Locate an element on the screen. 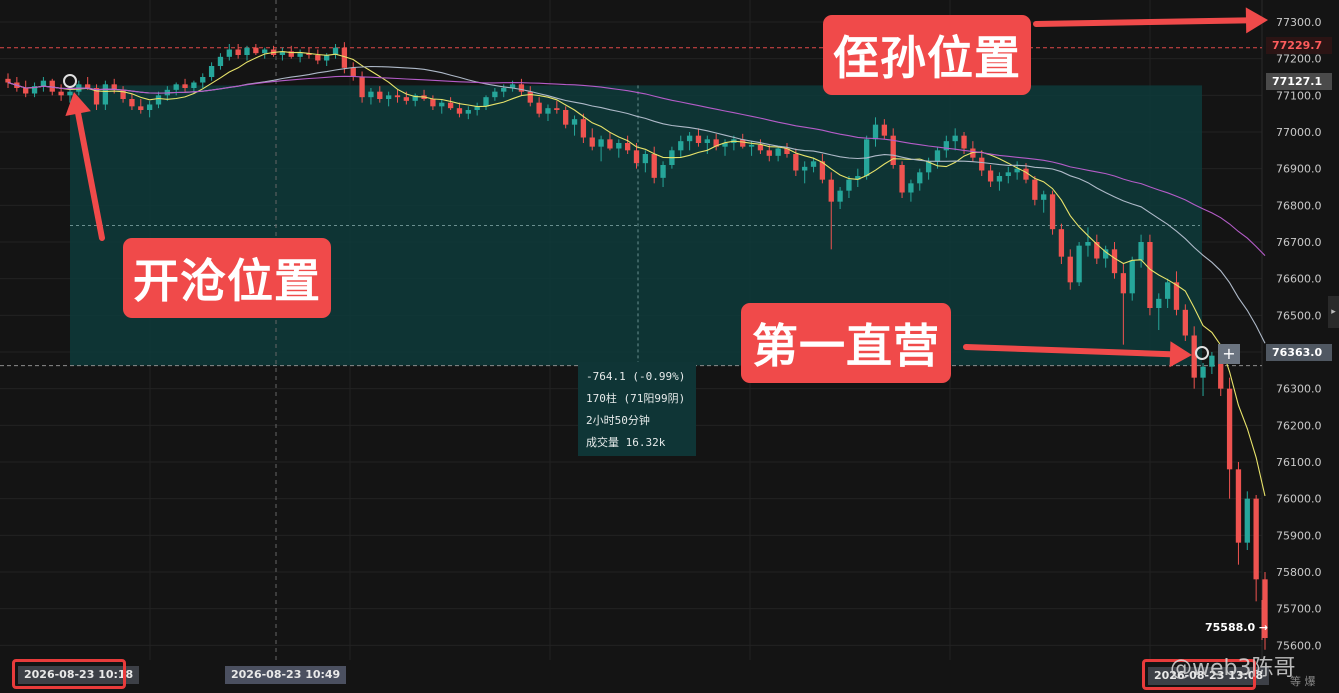 The width and height of the screenshot is (1339, 693). measurement-volume: 成交量 16.32k is located at coordinates (626, 442).